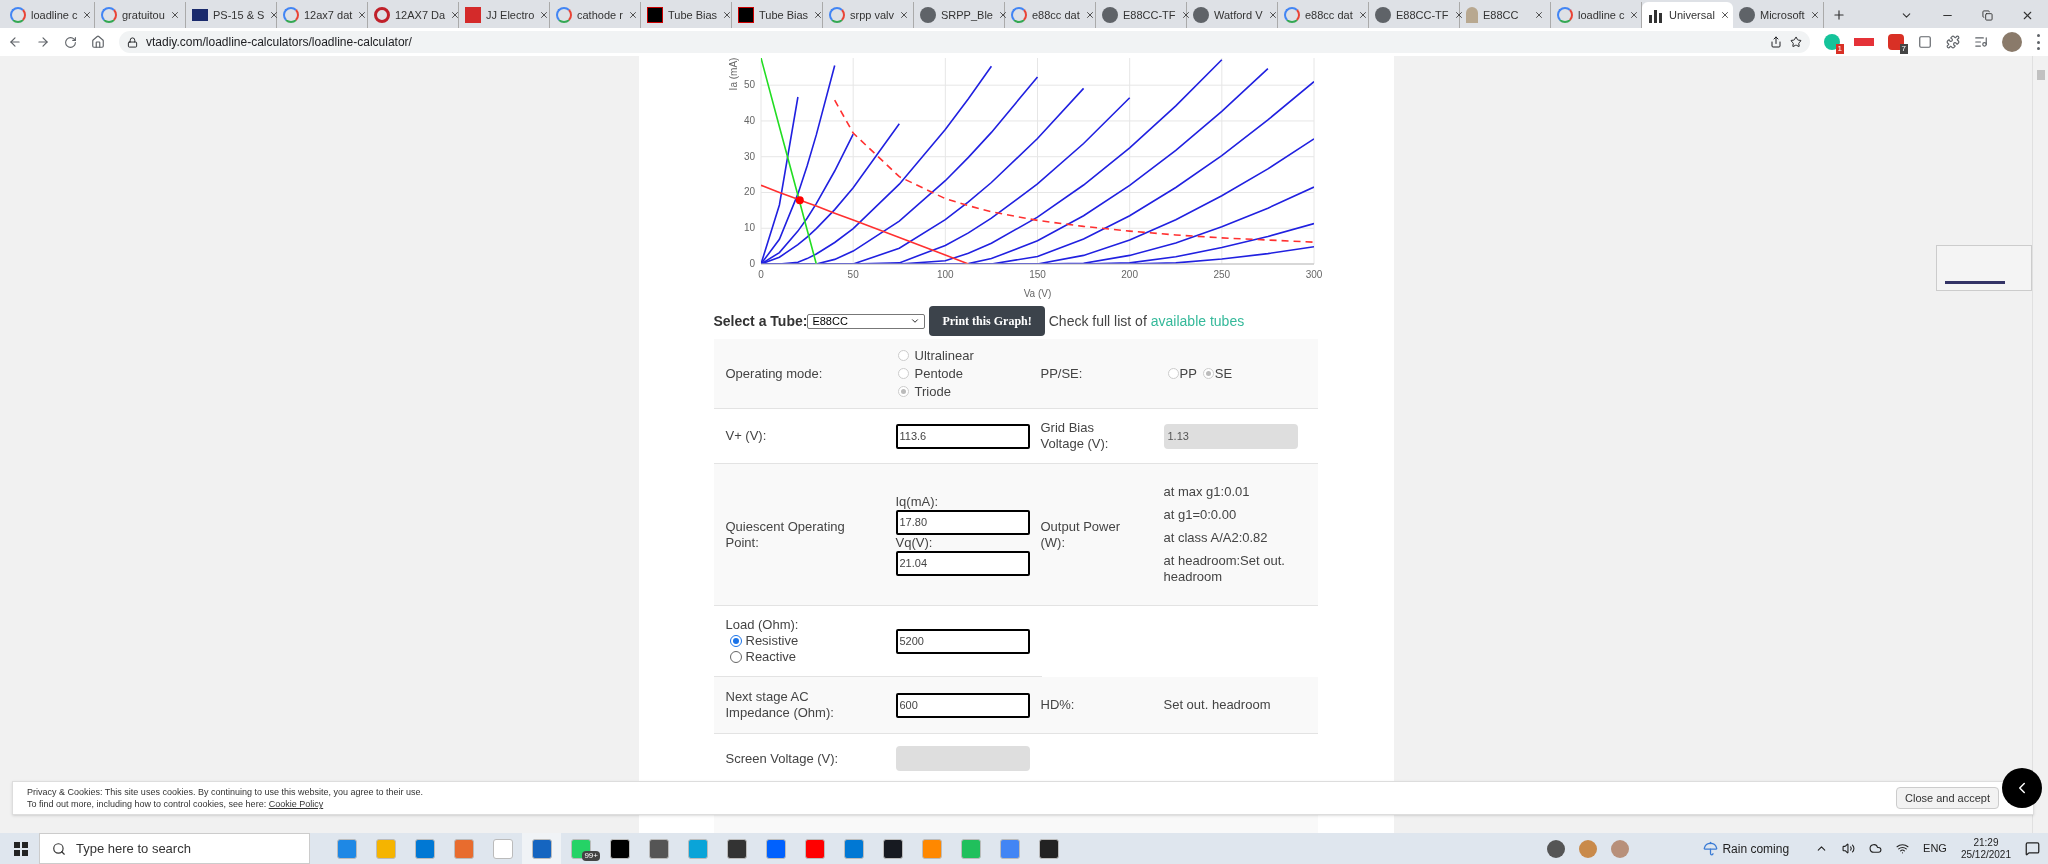  I want to click on tab-title: Watford V, so click(1238, 15).